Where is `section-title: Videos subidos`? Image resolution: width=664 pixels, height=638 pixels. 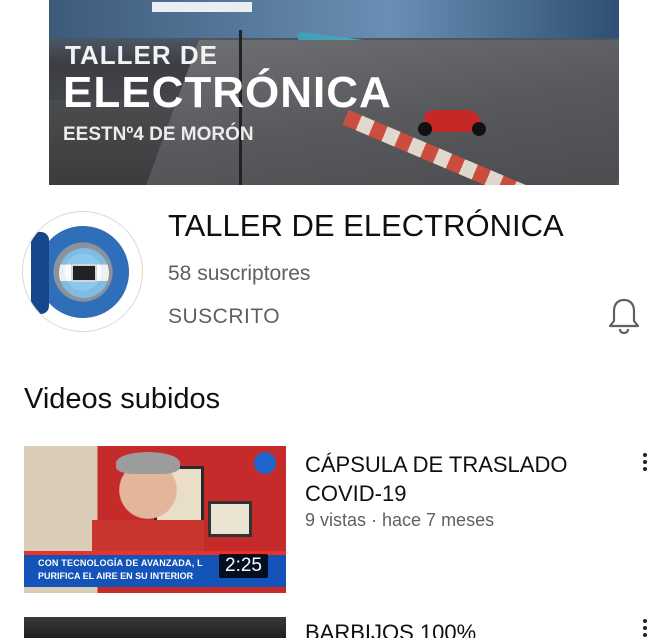 section-title: Videos subidos is located at coordinates (122, 399).